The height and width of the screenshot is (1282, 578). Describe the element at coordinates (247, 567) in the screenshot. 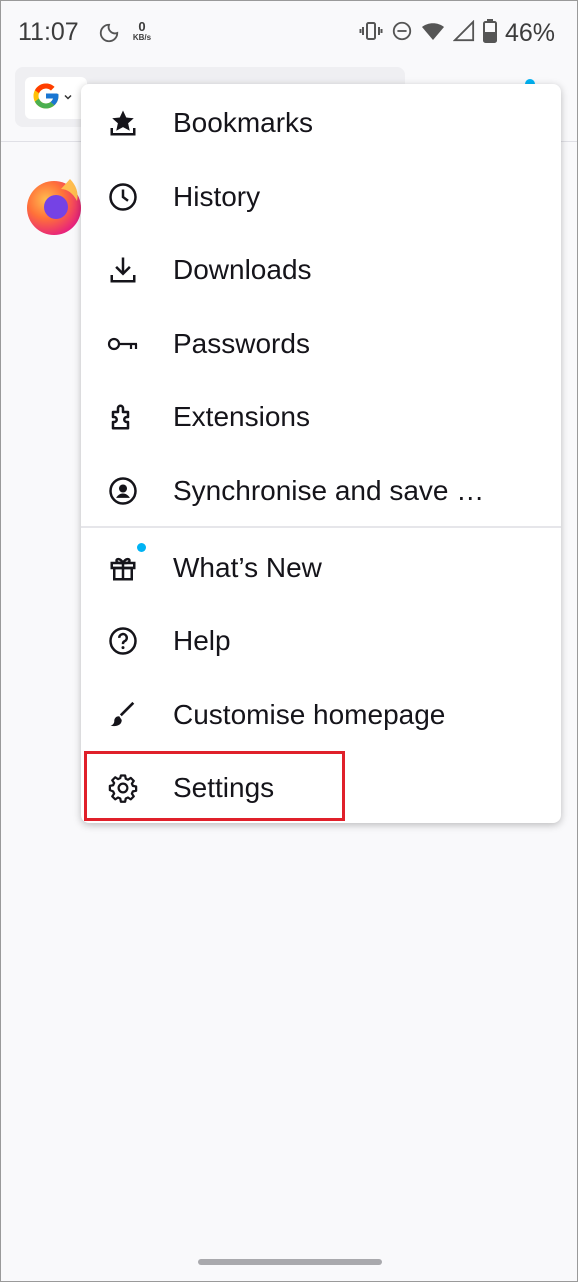

I see `menu-item-label: What’s New` at that location.